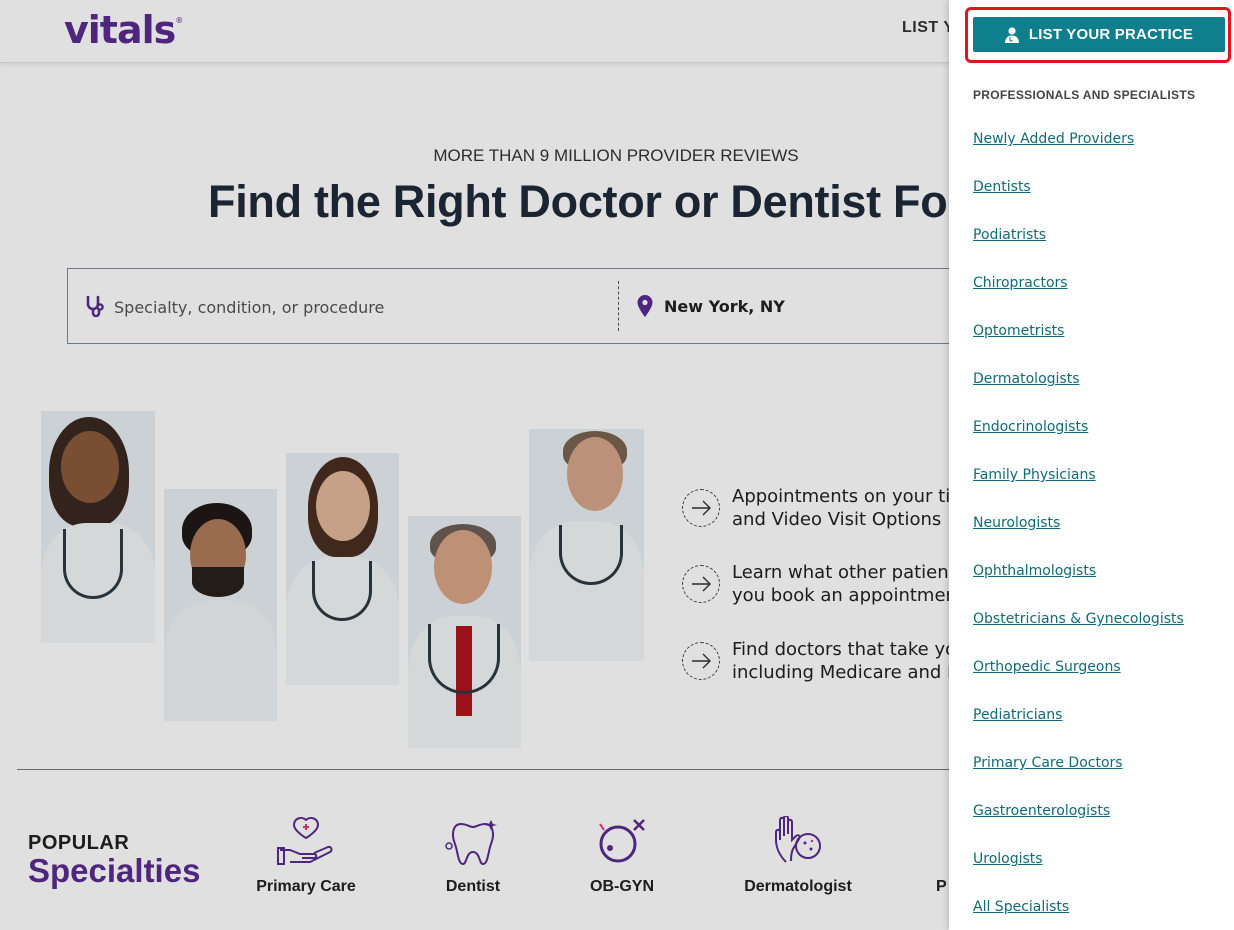 The height and width of the screenshot is (930, 1234). Describe the element at coordinates (1016, 523) in the screenshot. I see `link-neurologists: Neurologists` at that location.